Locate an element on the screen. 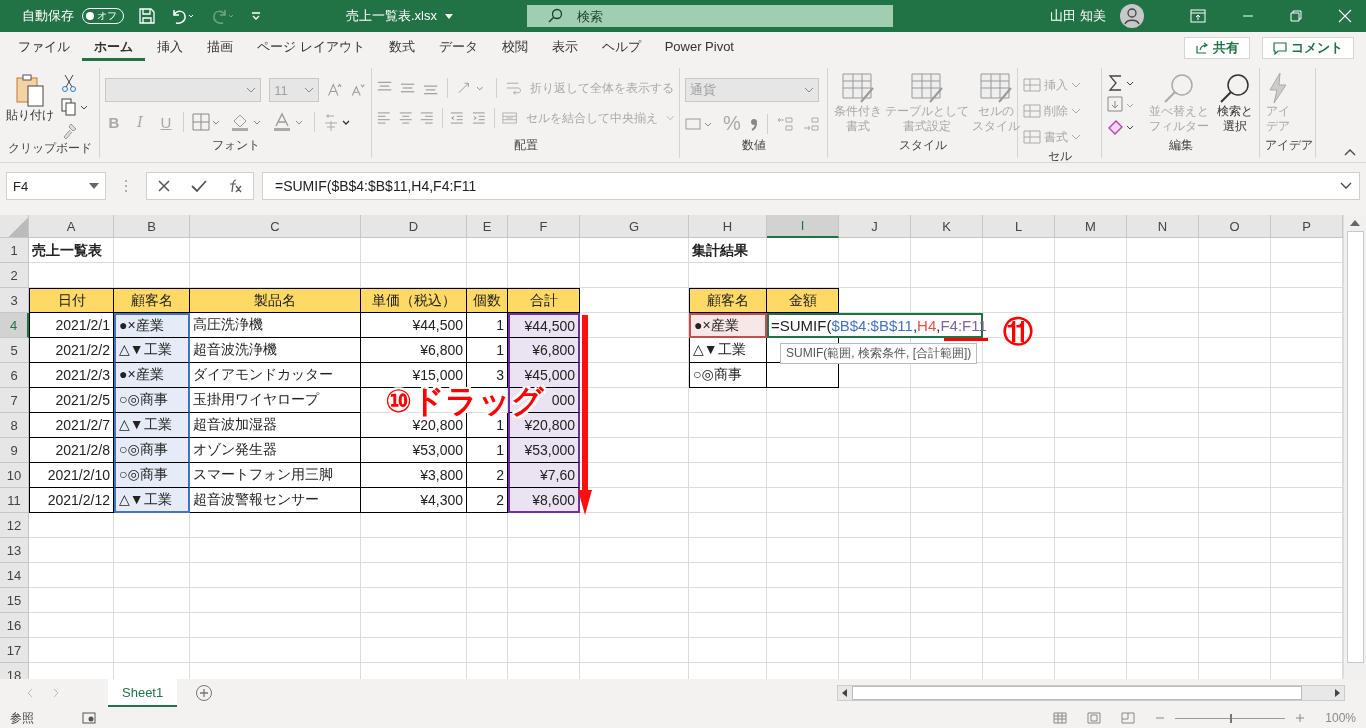 The width and height of the screenshot is (1366, 728). ribbon-display-icon is located at coordinates (1198, 16).